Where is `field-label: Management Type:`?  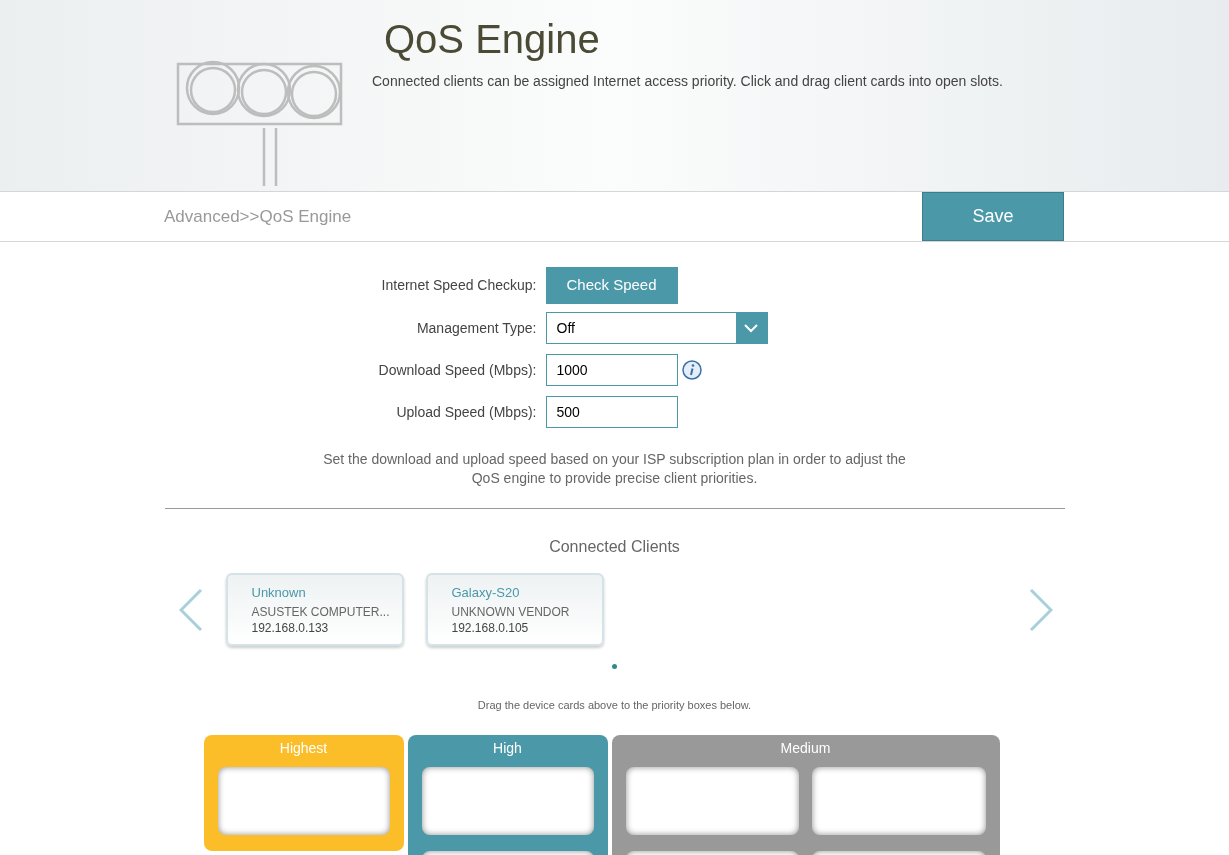 field-label: Management Type: is located at coordinates (476, 328).